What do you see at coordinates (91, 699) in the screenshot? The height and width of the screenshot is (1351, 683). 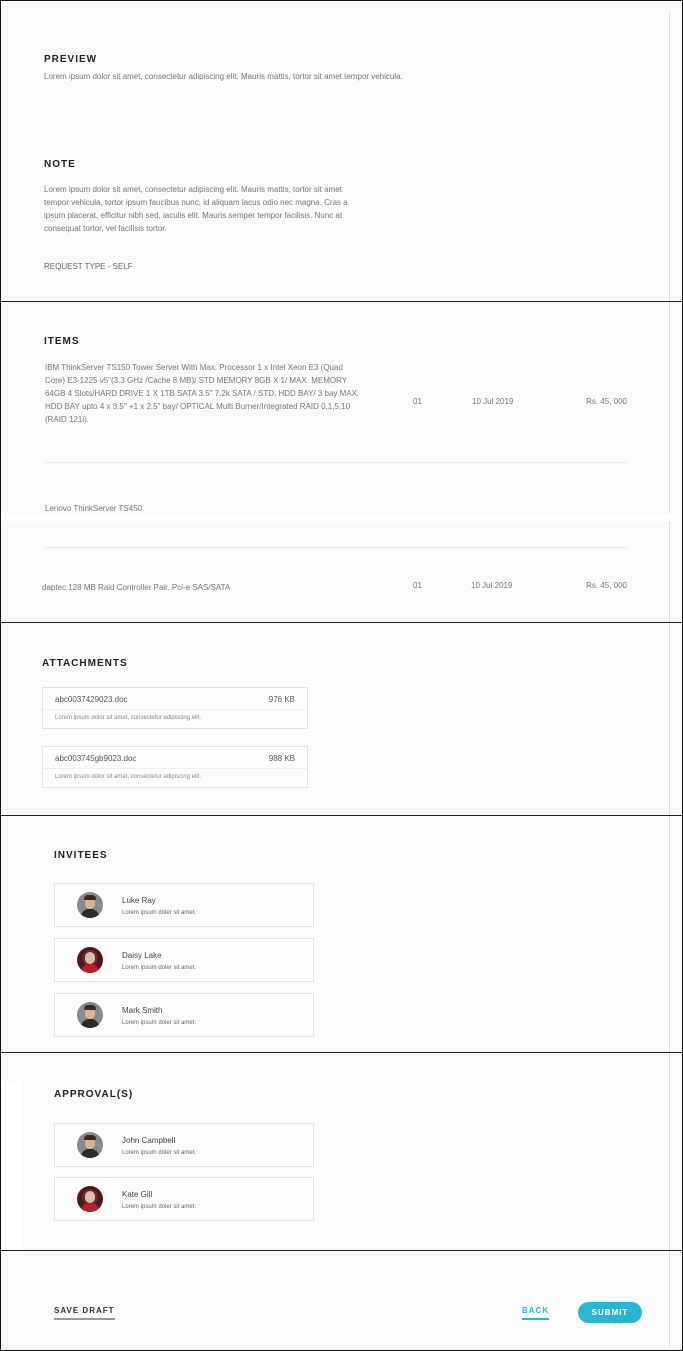 I see `attachment-filename: abc0037429023.doc` at bounding box center [91, 699].